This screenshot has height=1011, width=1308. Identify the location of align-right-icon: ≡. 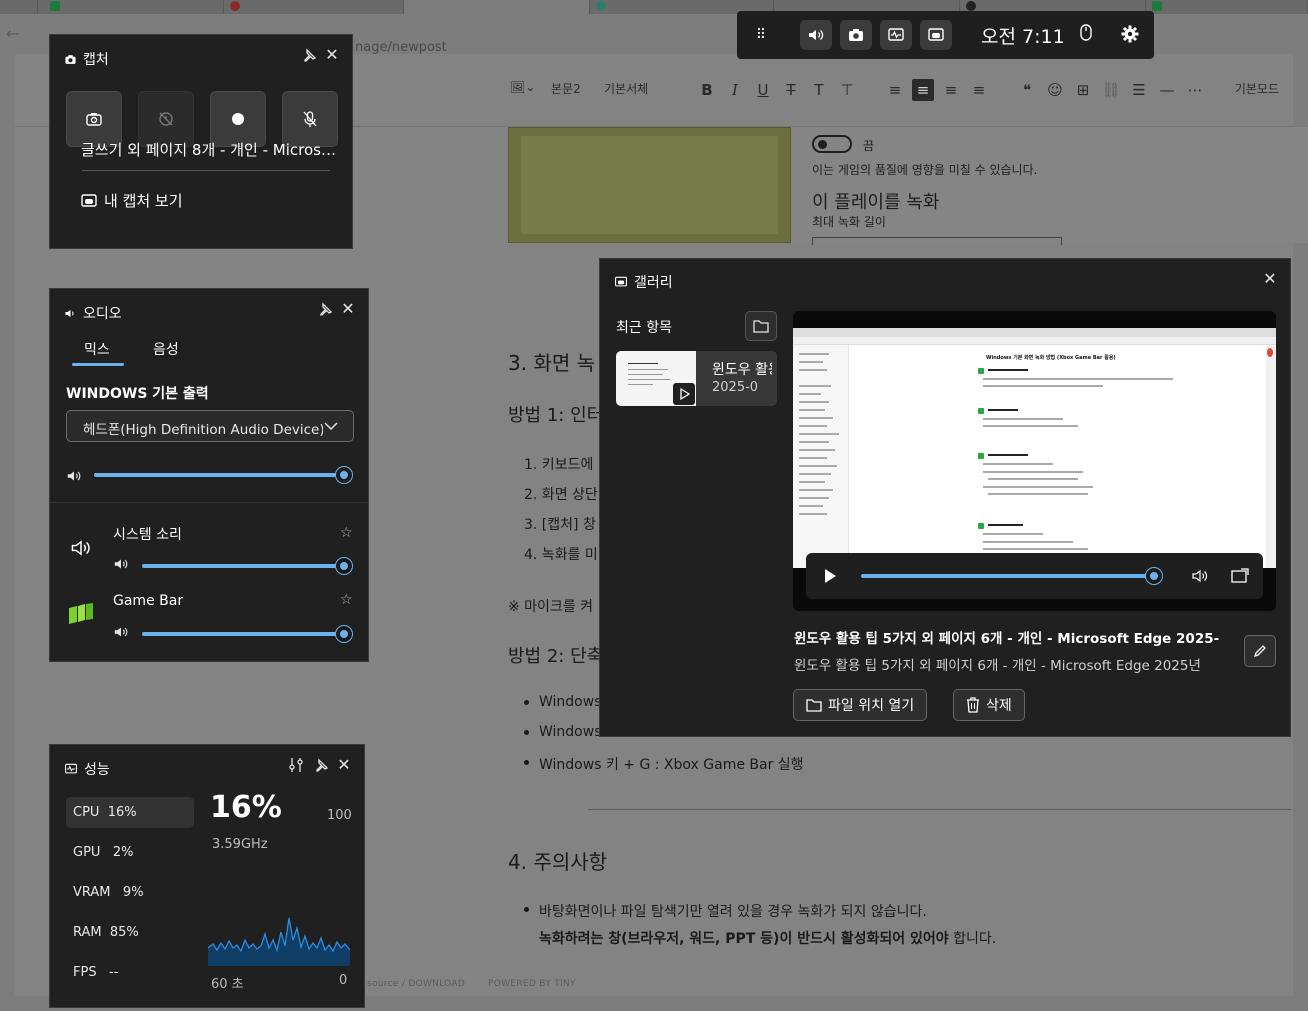
(951, 90).